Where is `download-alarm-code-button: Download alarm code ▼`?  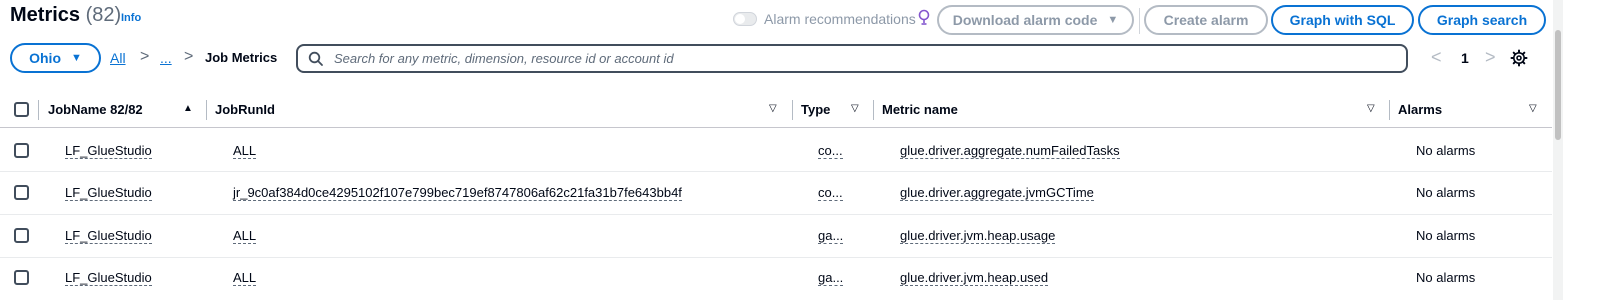
download-alarm-code-button: Download alarm code ▼ is located at coordinates (1035, 20).